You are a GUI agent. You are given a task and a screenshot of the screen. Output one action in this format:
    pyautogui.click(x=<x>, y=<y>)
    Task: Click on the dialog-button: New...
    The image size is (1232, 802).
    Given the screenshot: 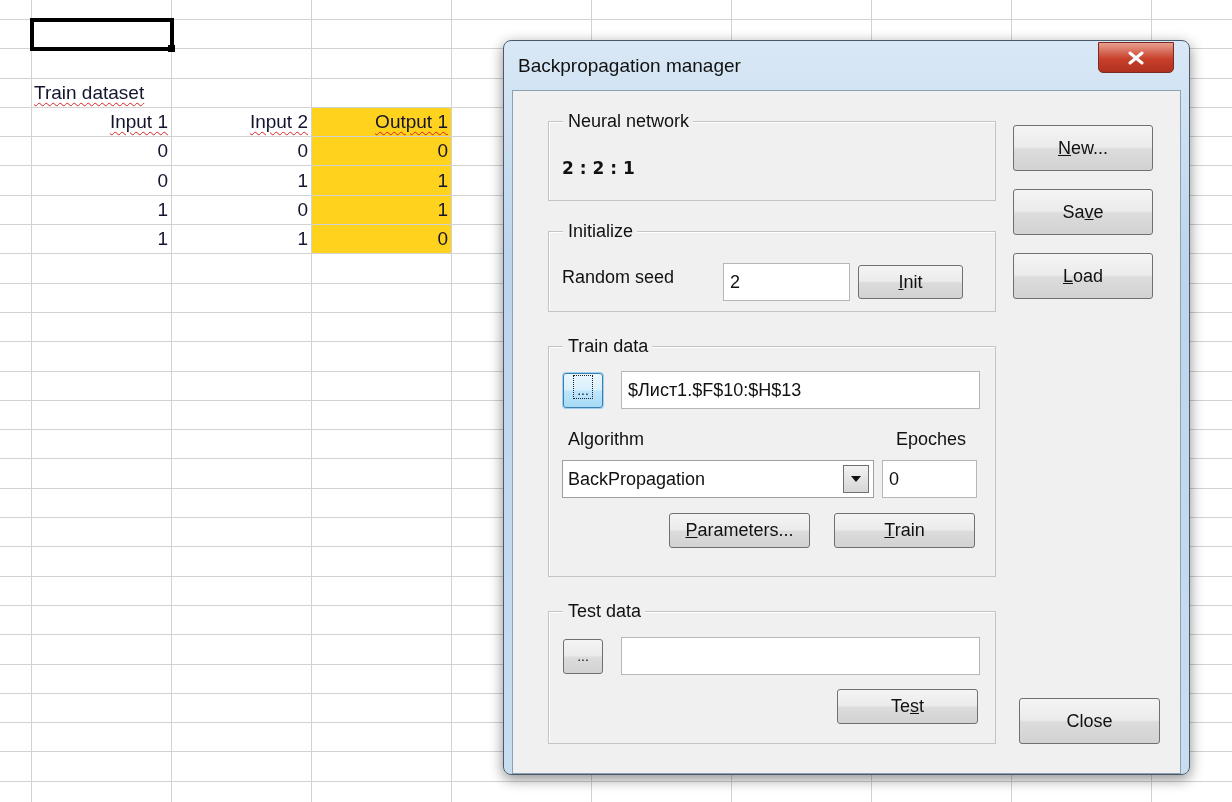 What is the action you would take?
    pyautogui.click(x=1083, y=148)
    